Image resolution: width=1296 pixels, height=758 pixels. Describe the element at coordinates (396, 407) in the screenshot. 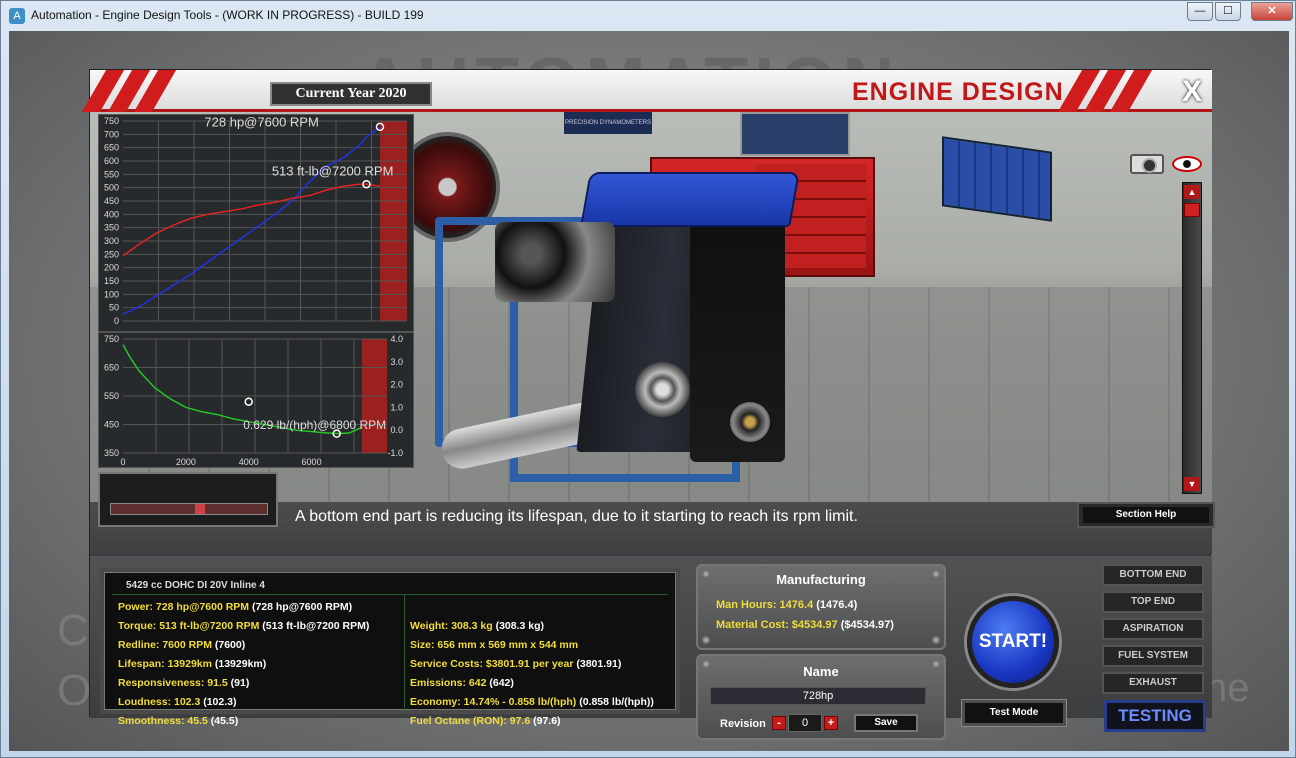

I see `y2-tick-label: 1.0` at that location.